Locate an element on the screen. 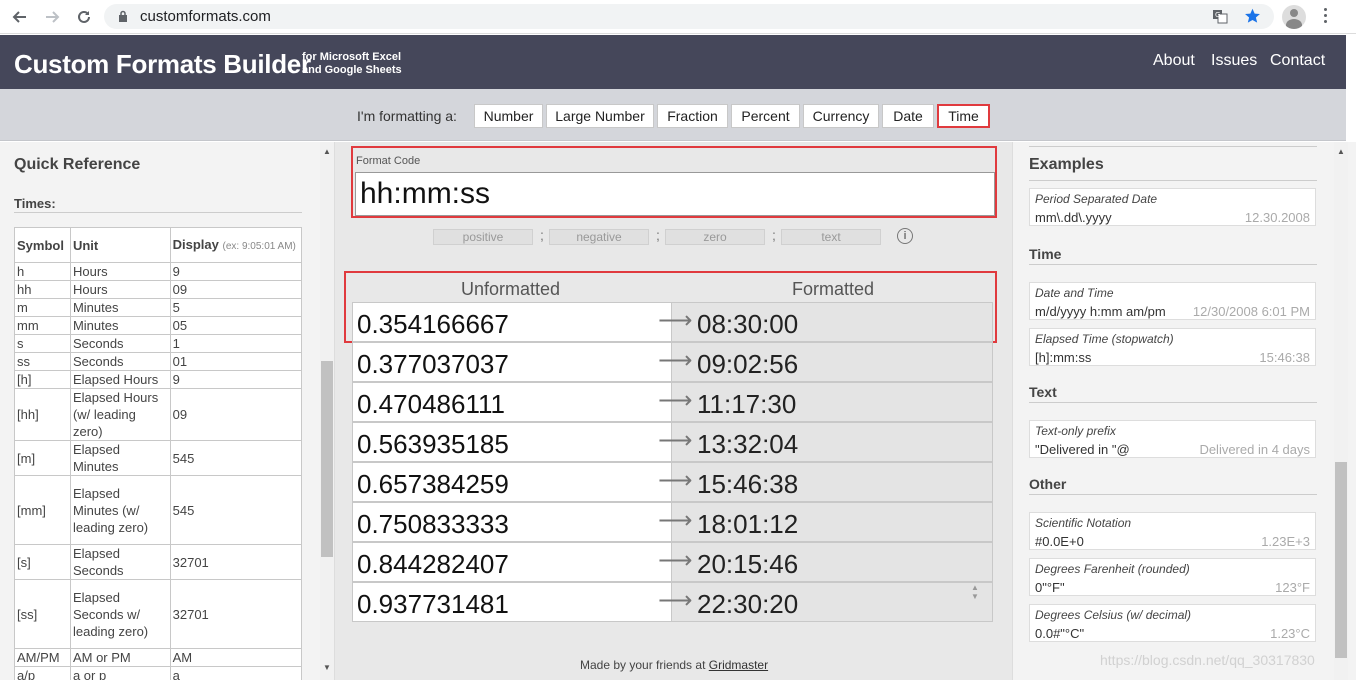 This screenshot has height=680, width=1356. unformatted-value-input: 0.377037037 is located at coordinates (512, 362).